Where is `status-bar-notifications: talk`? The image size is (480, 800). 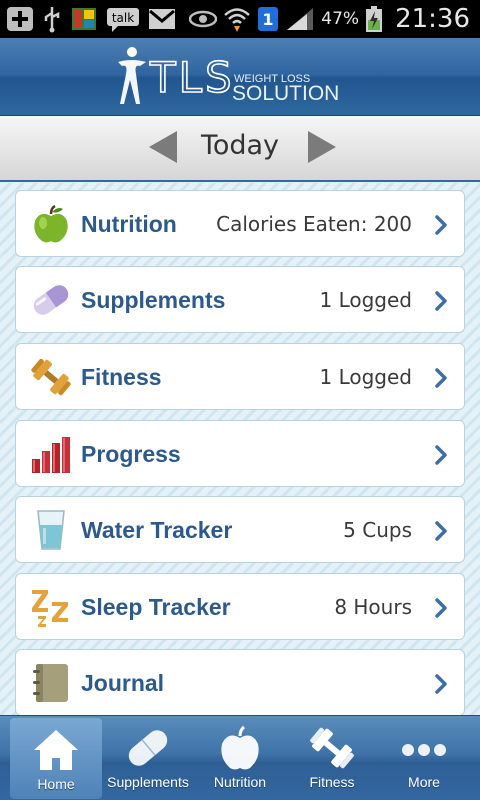 status-bar-notifications: talk is located at coordinates (91, 19).